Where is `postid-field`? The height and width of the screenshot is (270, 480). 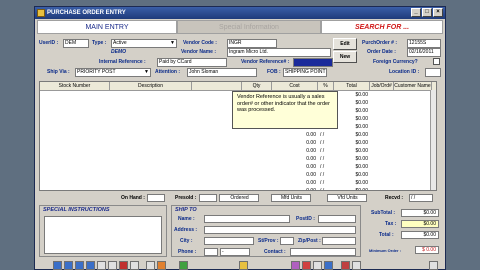
postid-field is located at coordinates (337, 219).